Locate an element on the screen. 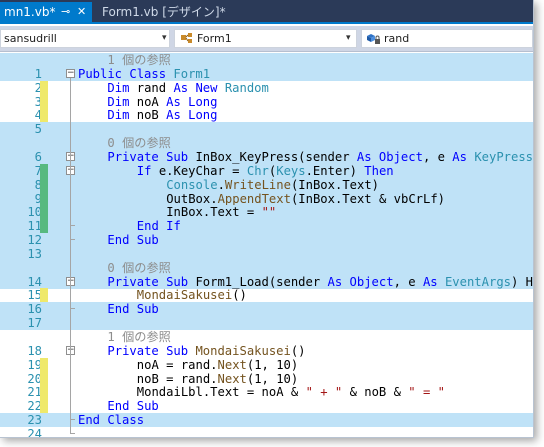 The image size is (544, 447). code-token: Then is located at coordinates (379, 170).